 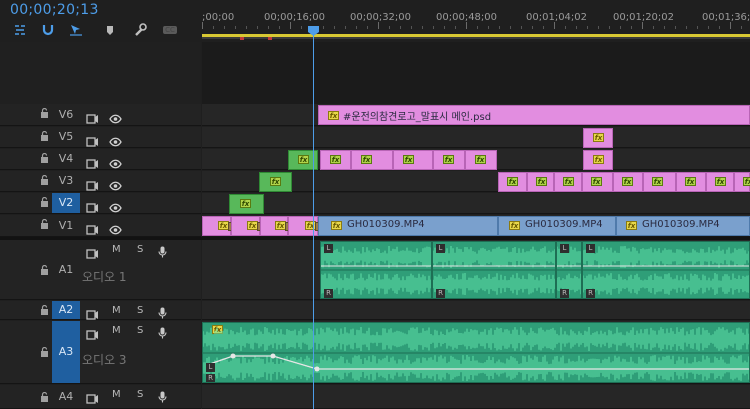 I want to click on captions-icon: CC, so click(x=170, y=30).